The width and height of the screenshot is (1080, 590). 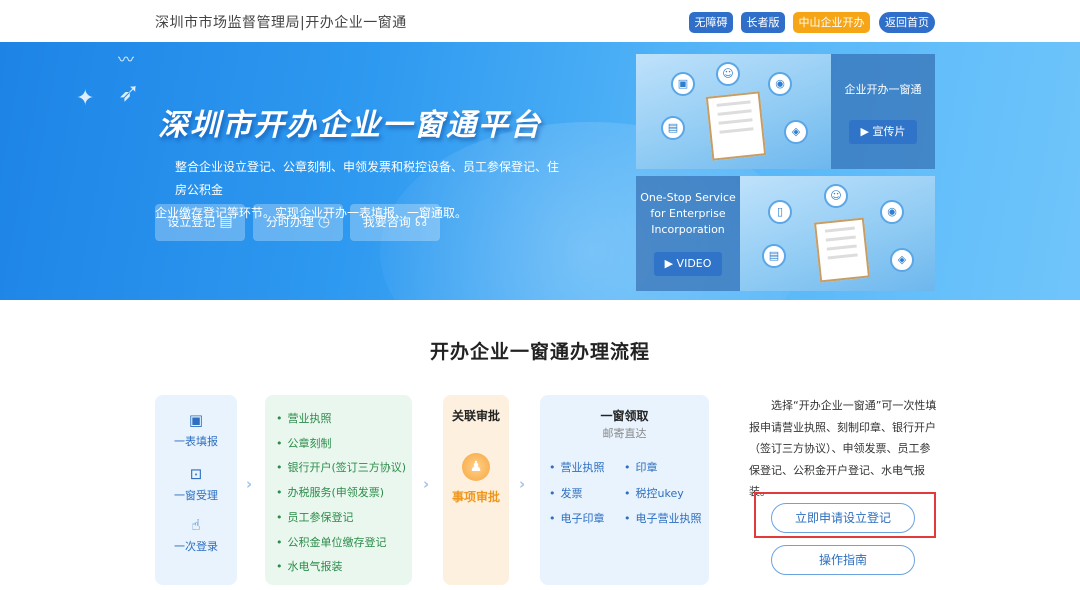 I want to click on form-icon: ▣, so click(x=196, y=420).